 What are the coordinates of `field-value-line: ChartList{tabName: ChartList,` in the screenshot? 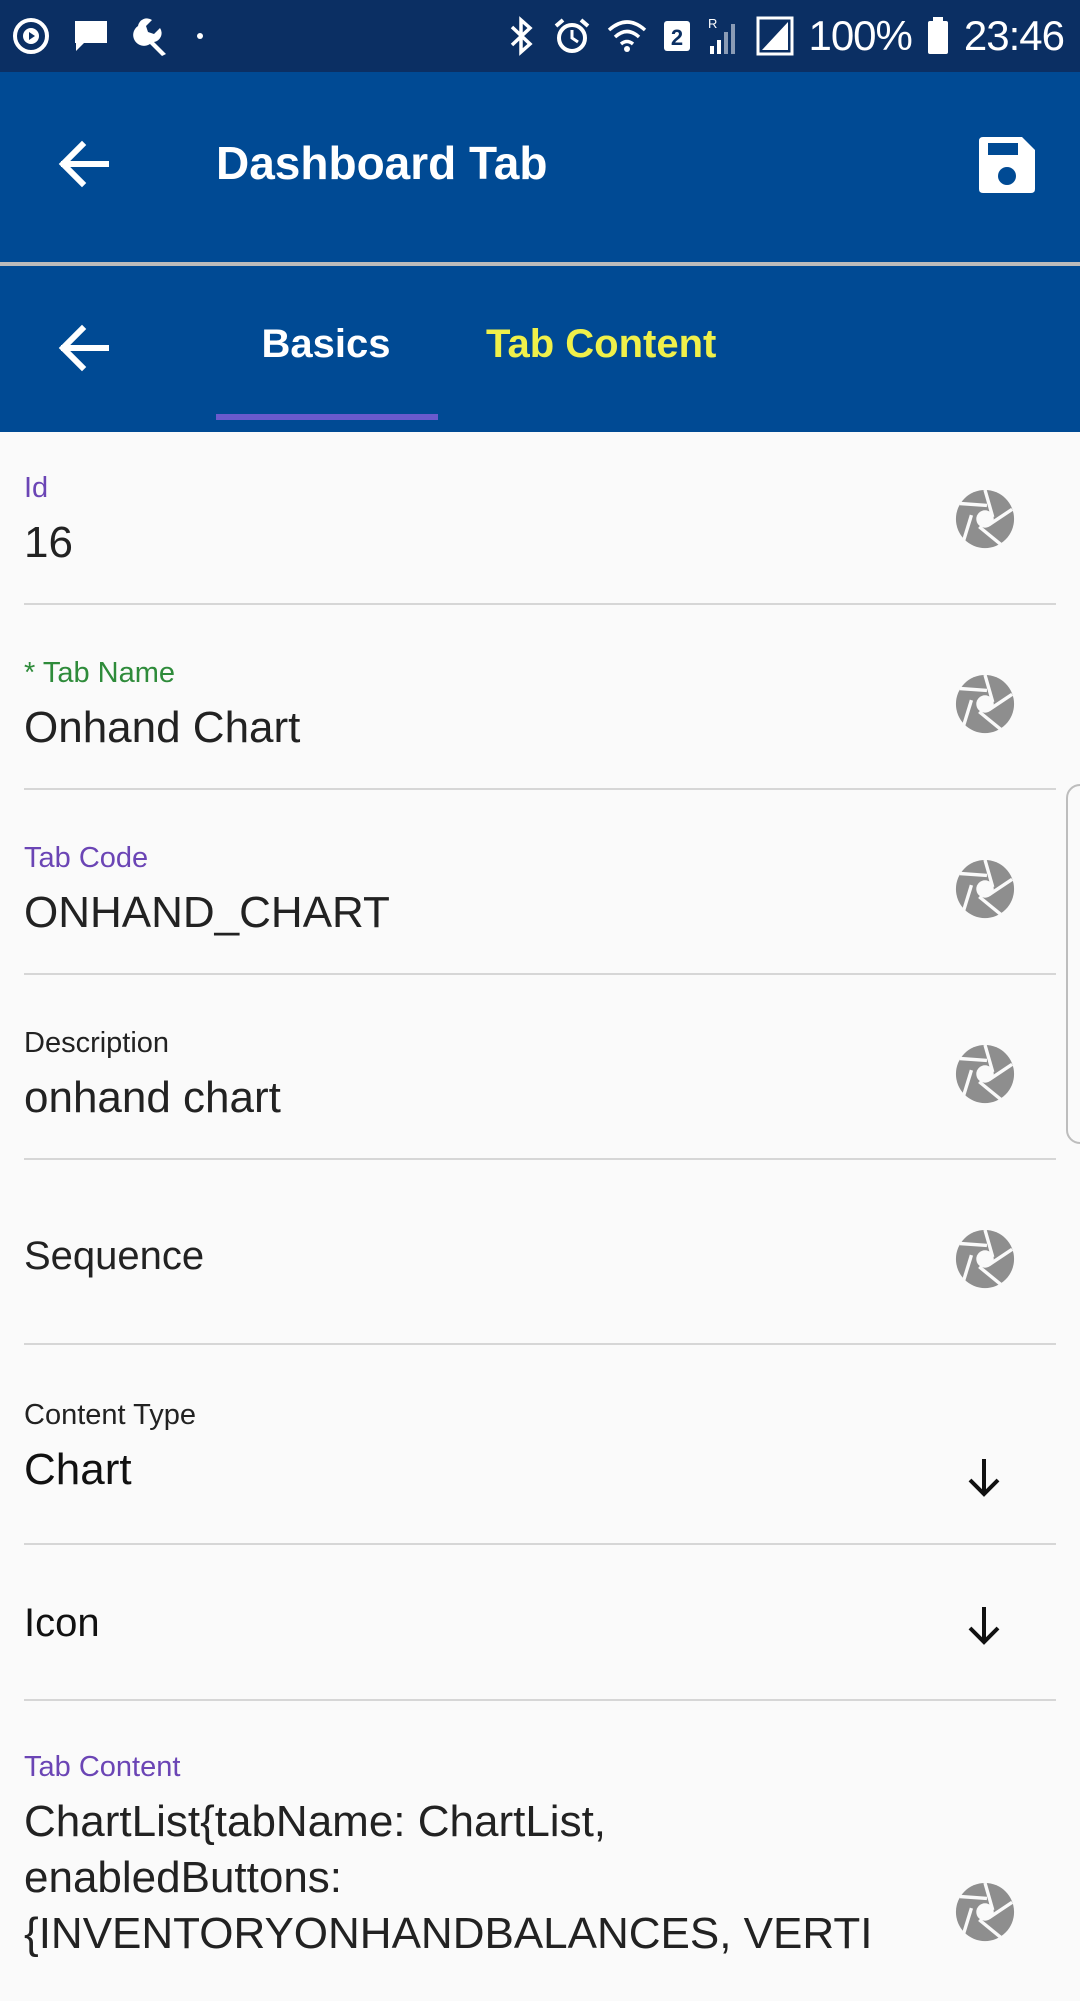 It's located at (315, 1821).